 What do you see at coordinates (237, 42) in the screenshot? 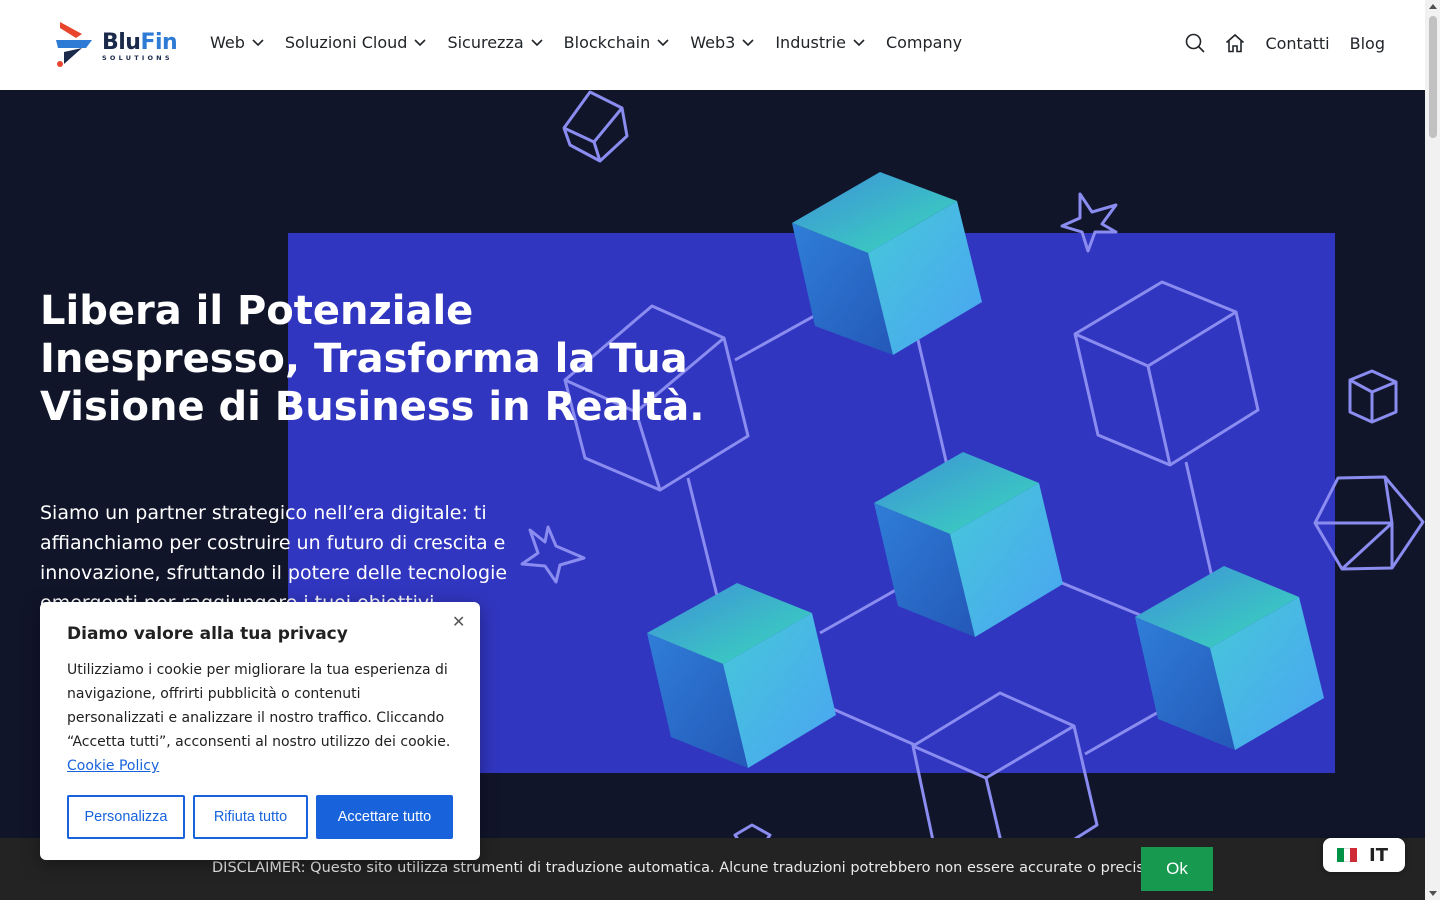
I see `nav-item-web: Web` at bounding box center [237, 42].